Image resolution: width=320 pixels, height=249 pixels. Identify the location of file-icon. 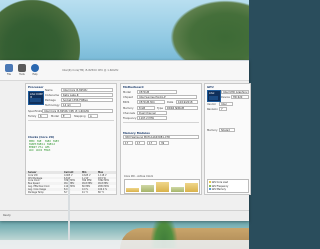
(9, 68).